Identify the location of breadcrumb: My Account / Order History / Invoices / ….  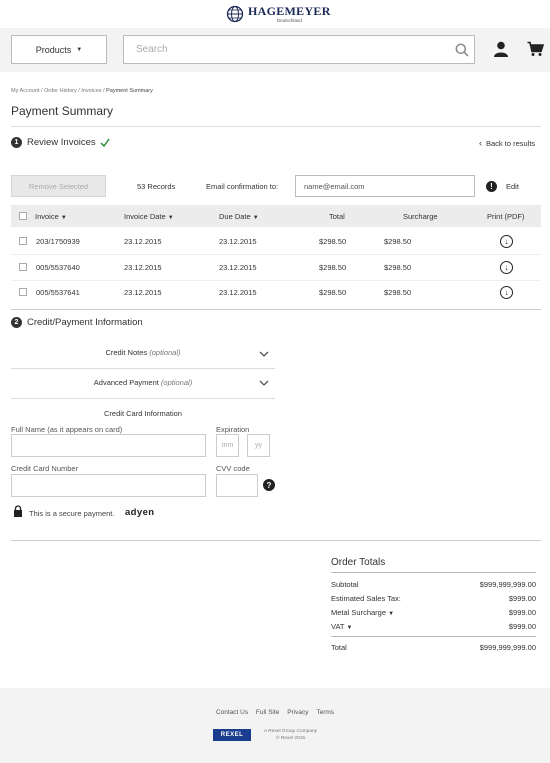
(82, 91).